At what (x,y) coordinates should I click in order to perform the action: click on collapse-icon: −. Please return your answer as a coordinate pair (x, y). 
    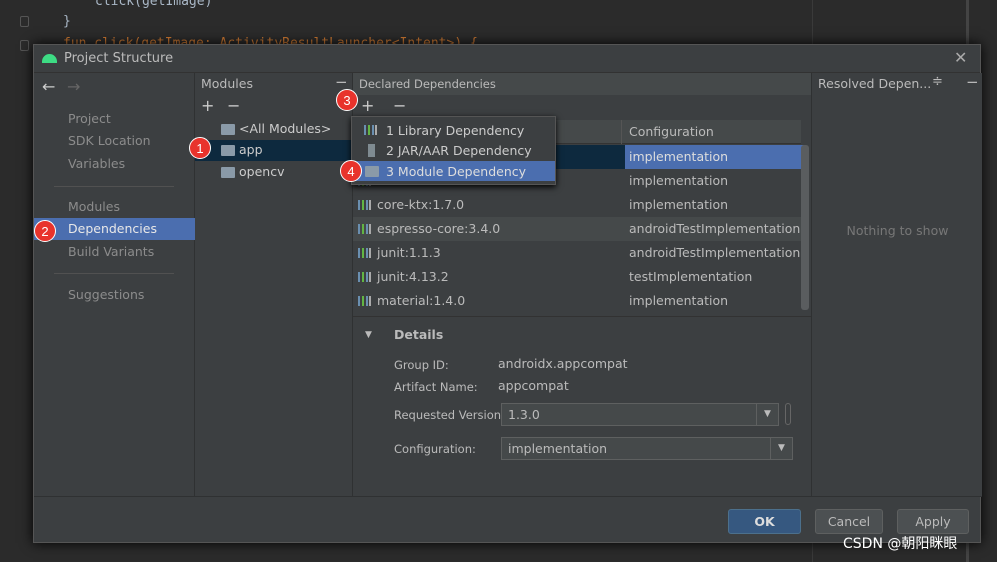
    Looking at the image, I should click on (972, 82).